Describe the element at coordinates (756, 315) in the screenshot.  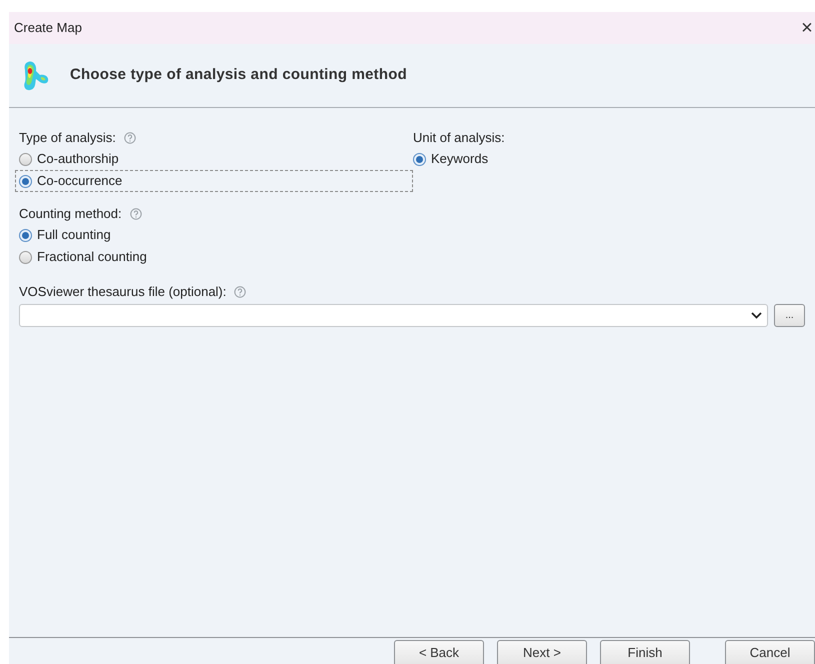
I see `chevron-down-icon` at that location.